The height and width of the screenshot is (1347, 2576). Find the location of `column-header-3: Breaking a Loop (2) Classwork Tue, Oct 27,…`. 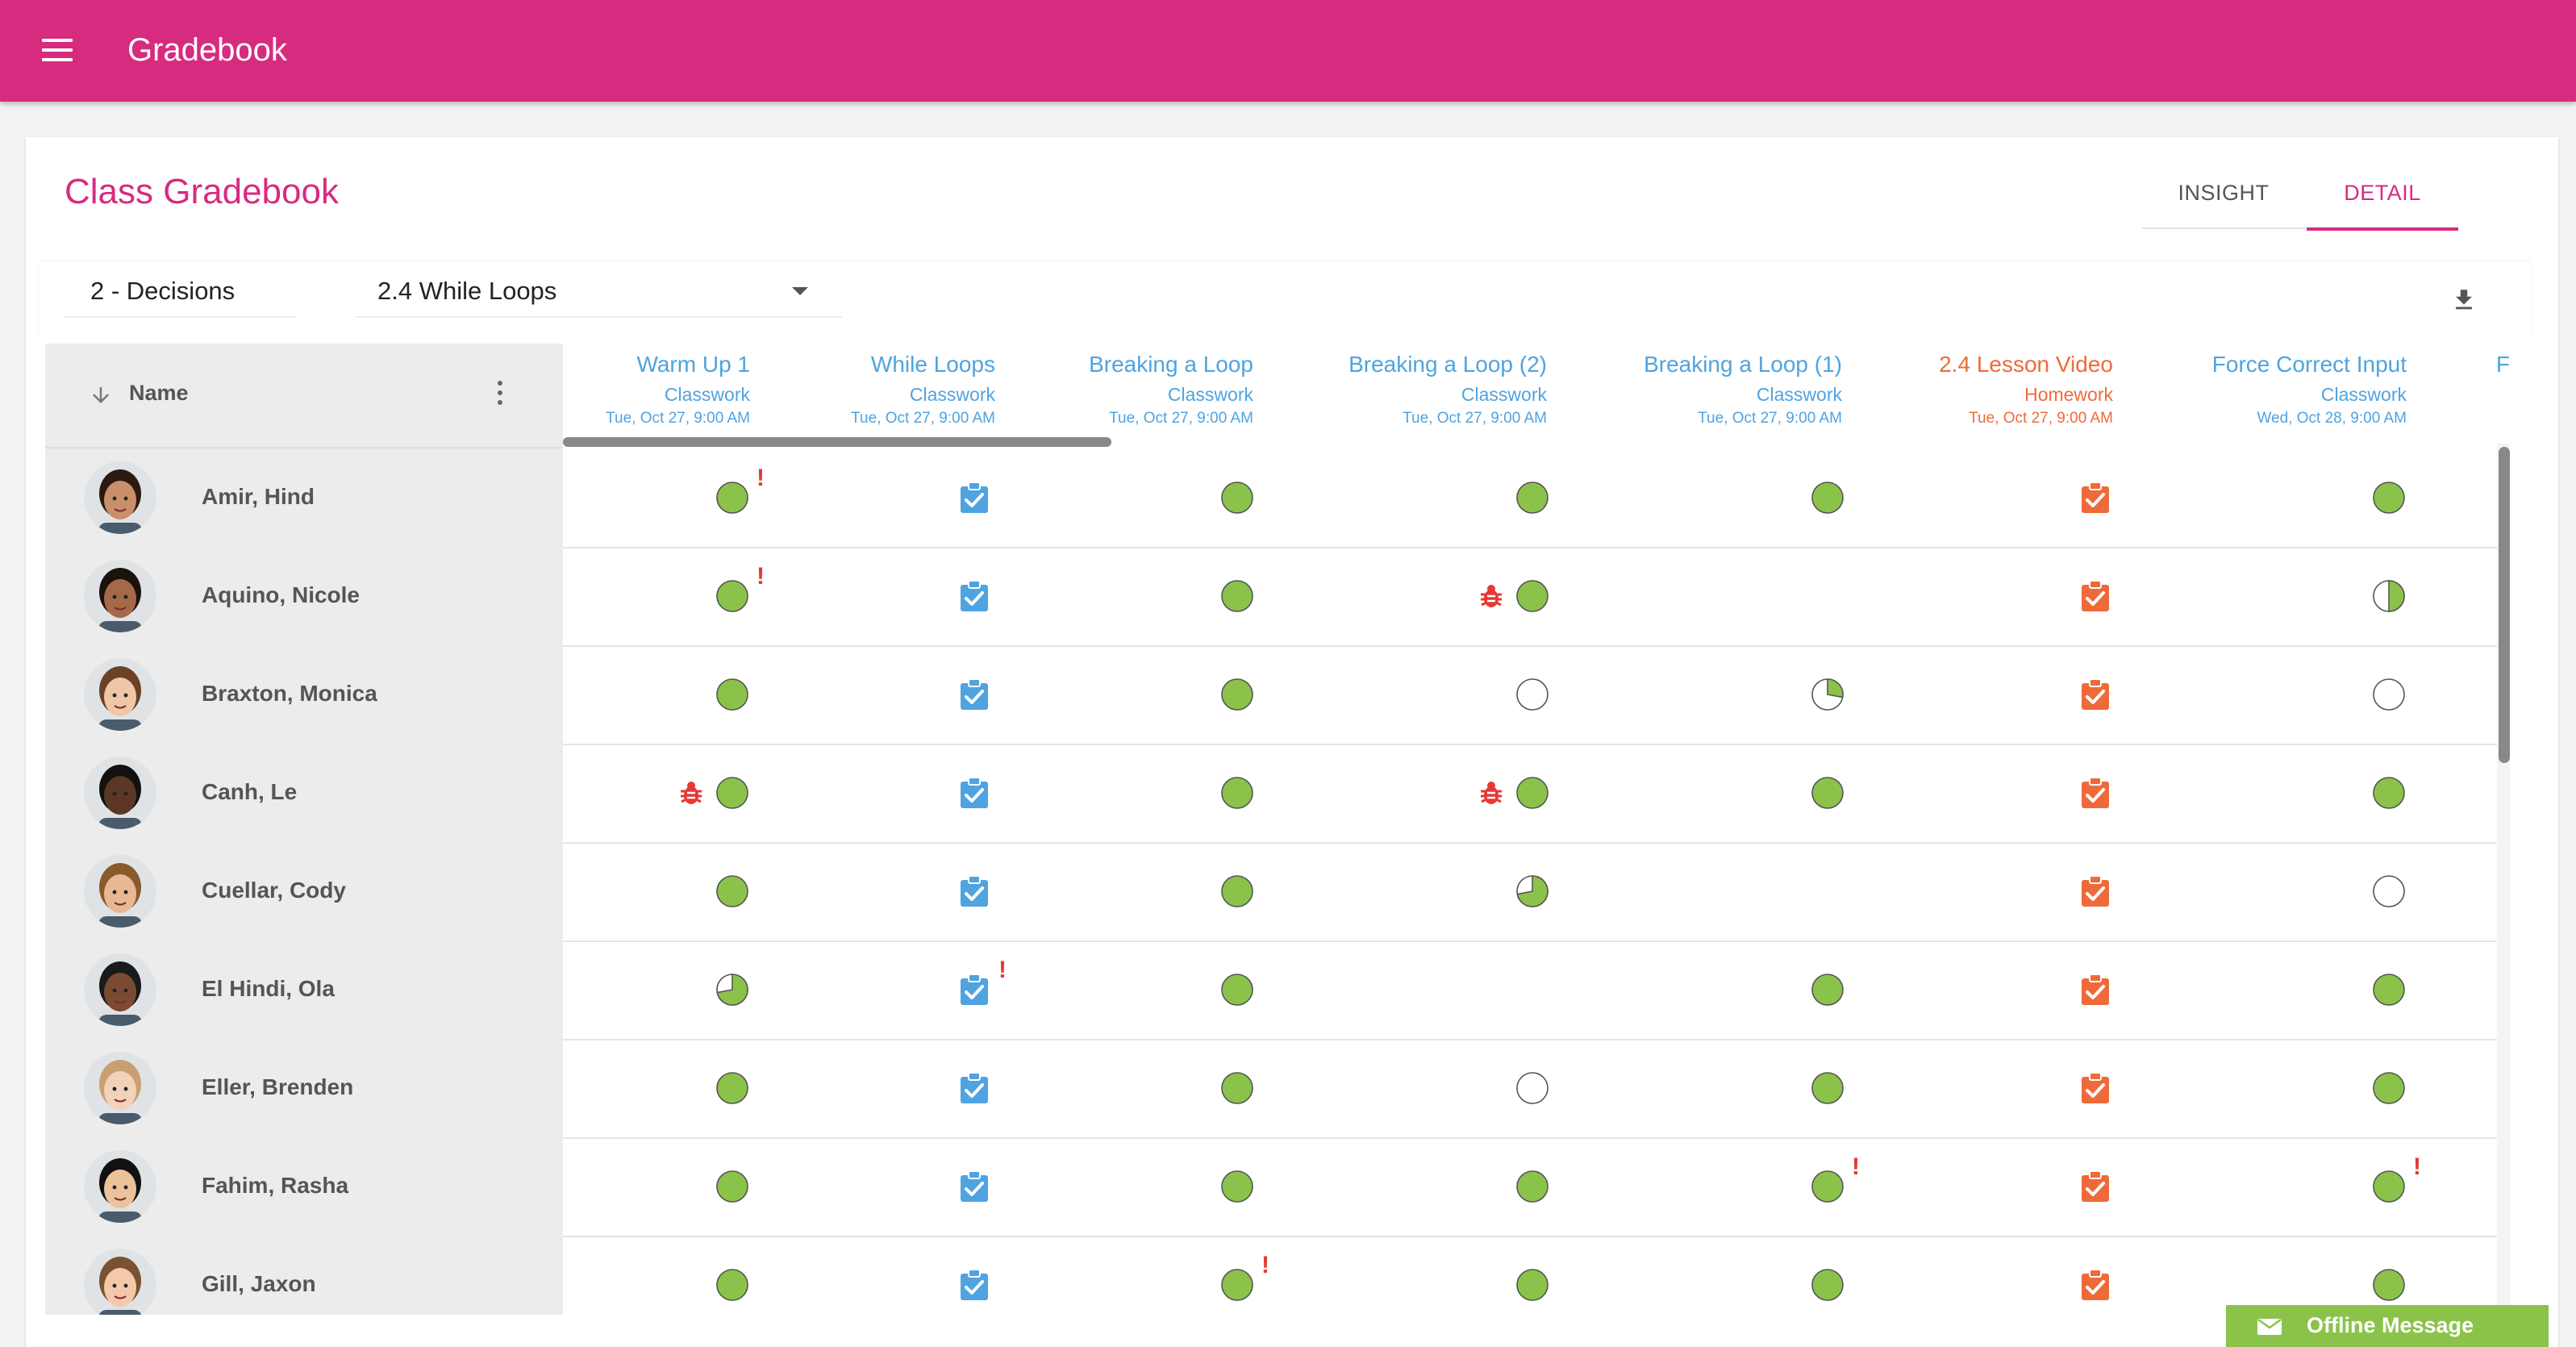

column-header-3: Breaking a Loop (2) Classwork Tue, Oct 27,… is located at coordinates (1397, 395).